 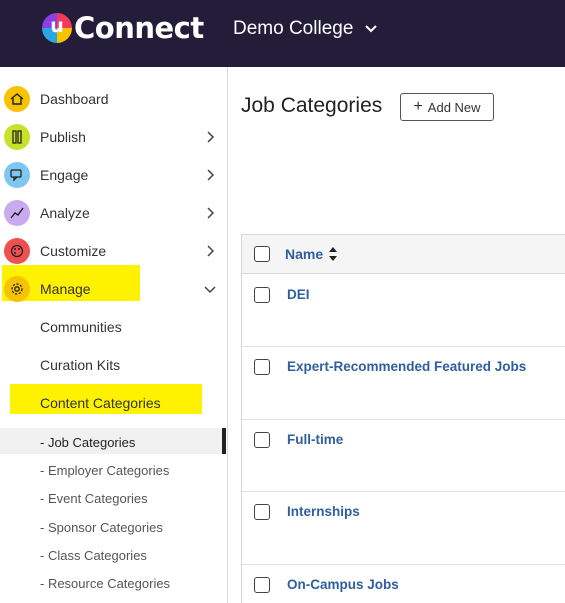 I want to click on sidebar-subsub-employer-categories: - Employer Categories, so click(x=104, y=470).